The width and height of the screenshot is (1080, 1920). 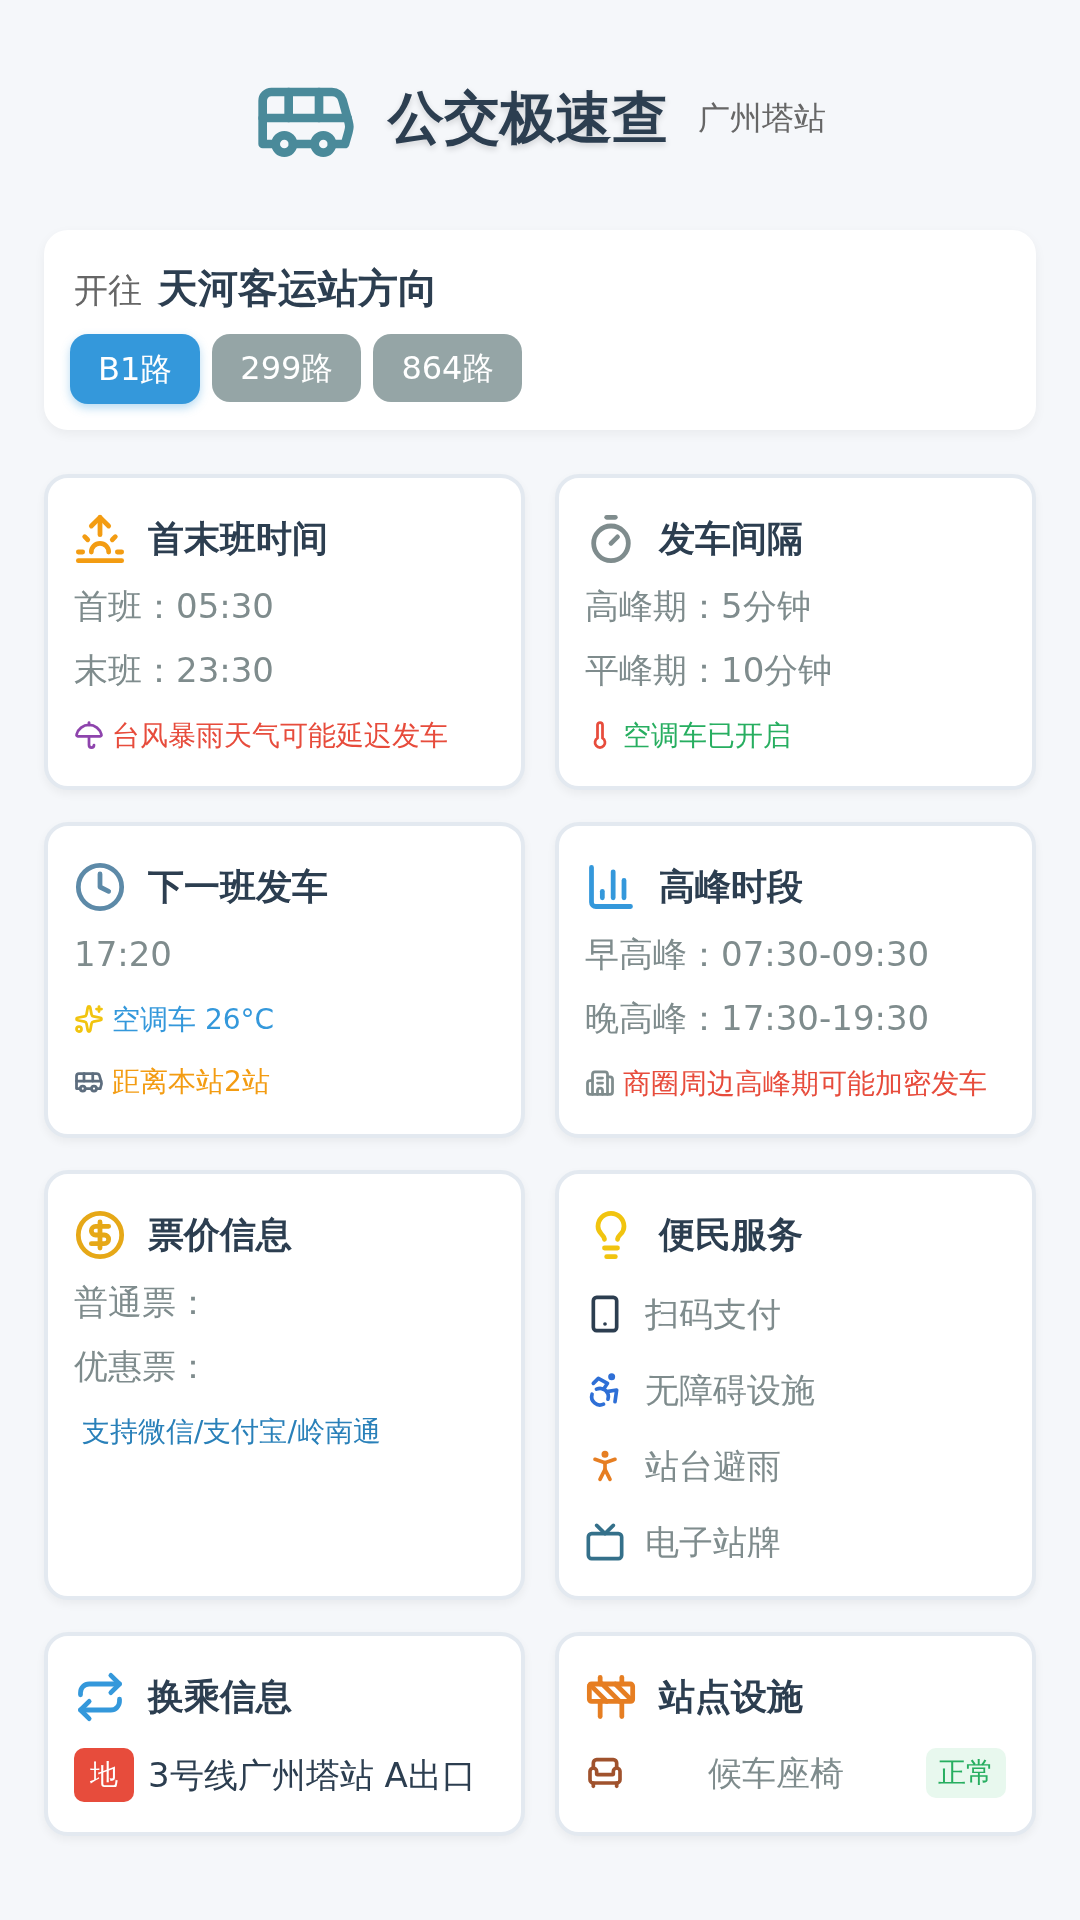 I want to click on note-text: 支持微信/支付宝/岭南通, so click(x=231, y=1432).